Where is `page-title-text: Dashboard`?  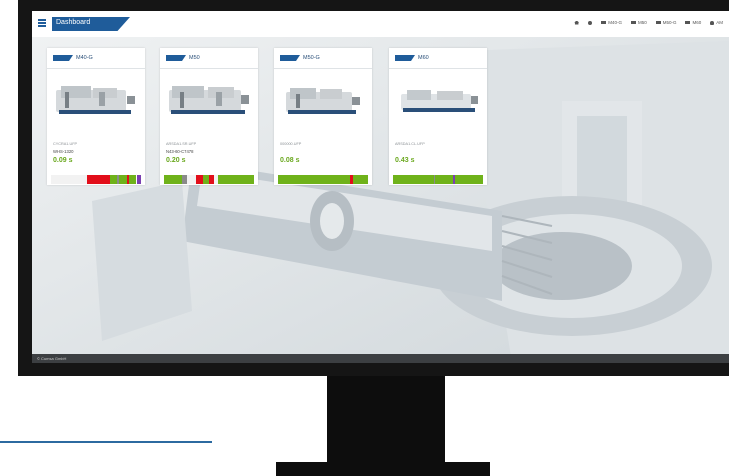 page-title-text: Dashboard is located at coordinates (73, 22).